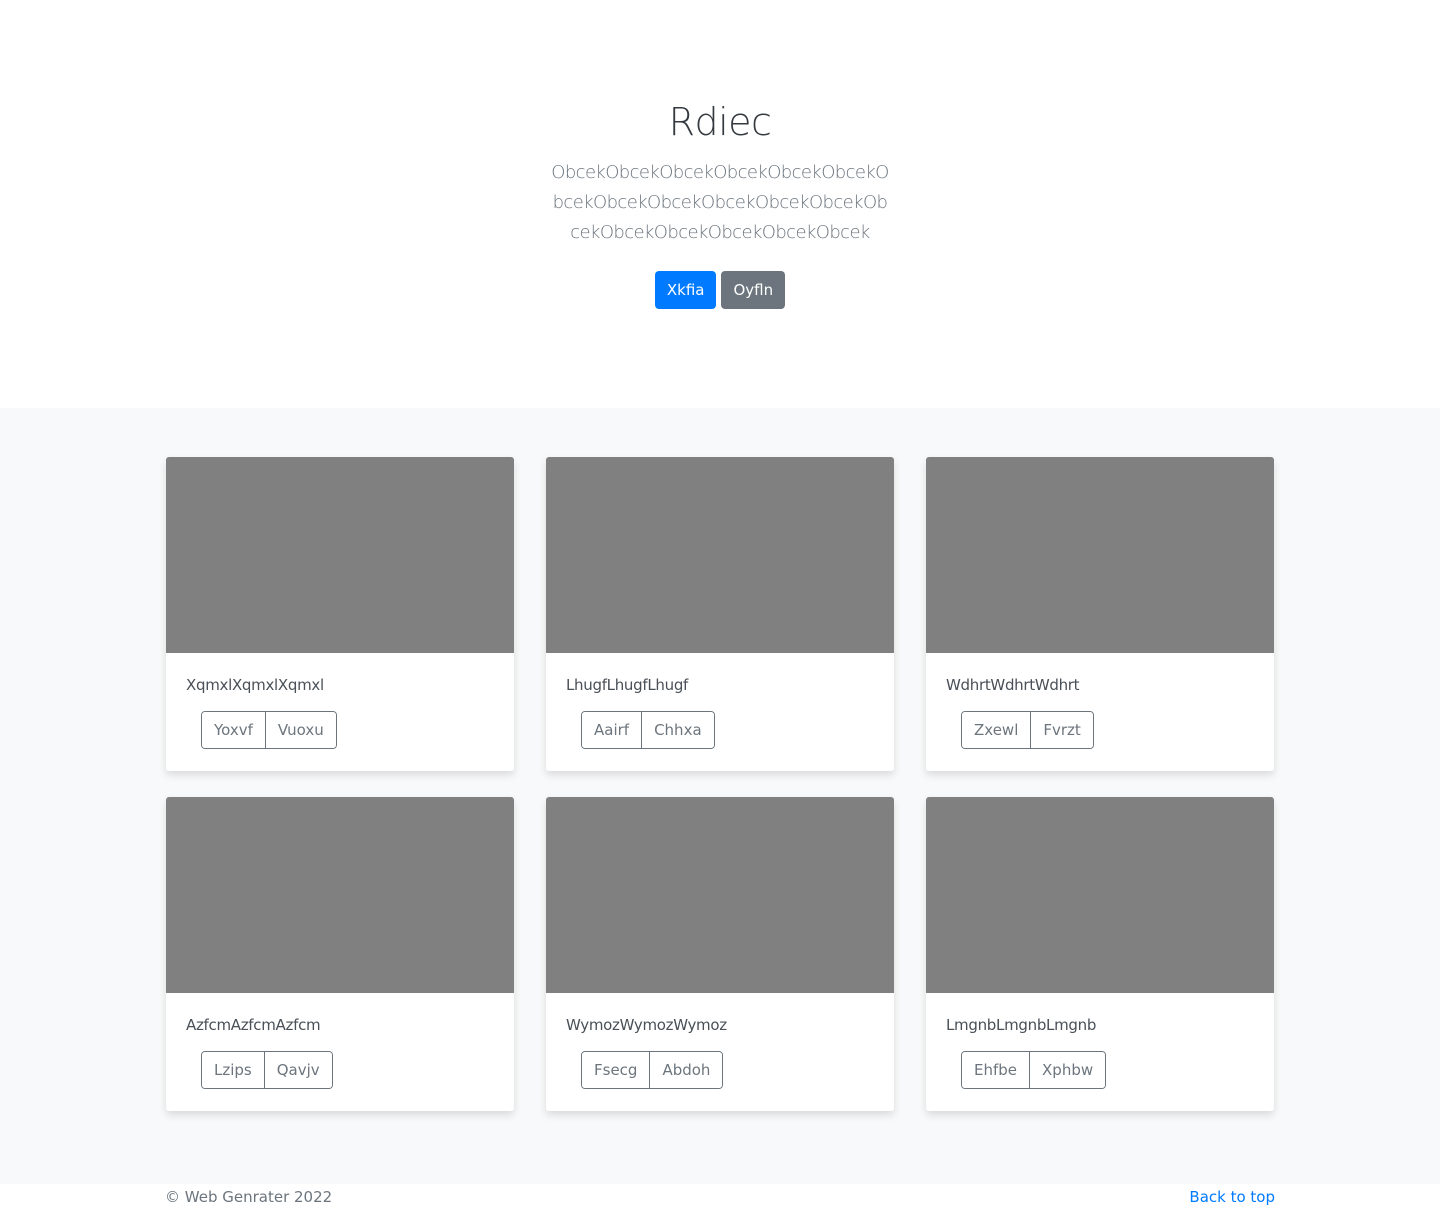 Image resolution: width=1440 pixels, height=1208 pixels. Describe the element at coordinates (1061, 730) in the screenshot. I see `card-button: Fvrzt` at that location.